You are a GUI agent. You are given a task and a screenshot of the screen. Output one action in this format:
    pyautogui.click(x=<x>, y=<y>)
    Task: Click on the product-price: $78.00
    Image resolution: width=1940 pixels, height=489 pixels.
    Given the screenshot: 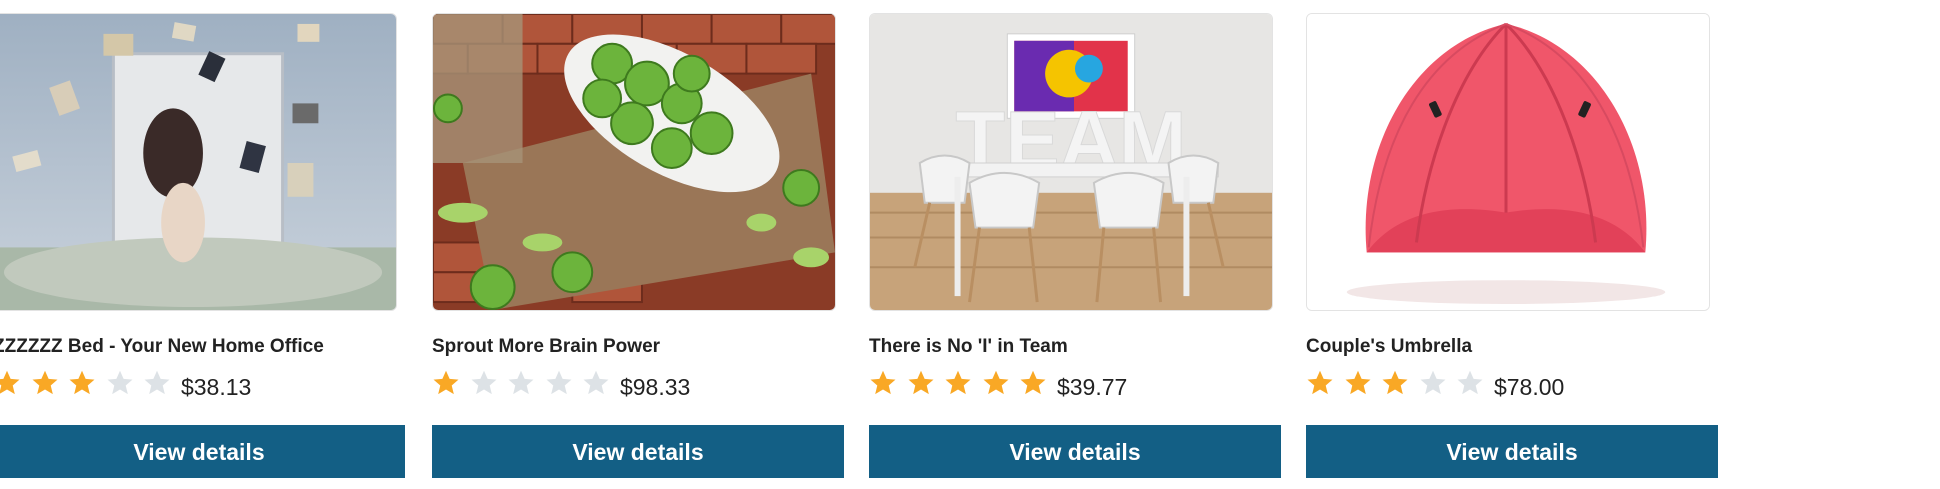 What is the action you would take?
    pyautogui.click(x=1529, y=386)
    